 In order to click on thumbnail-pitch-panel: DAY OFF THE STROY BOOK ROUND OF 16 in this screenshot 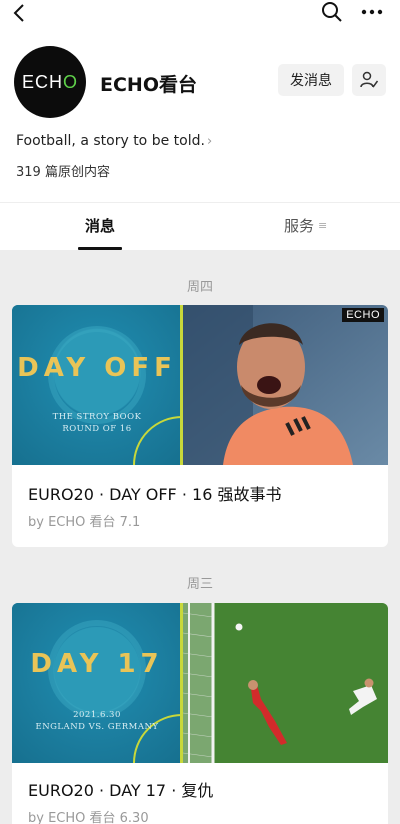, I will do `click(97, 385)`.